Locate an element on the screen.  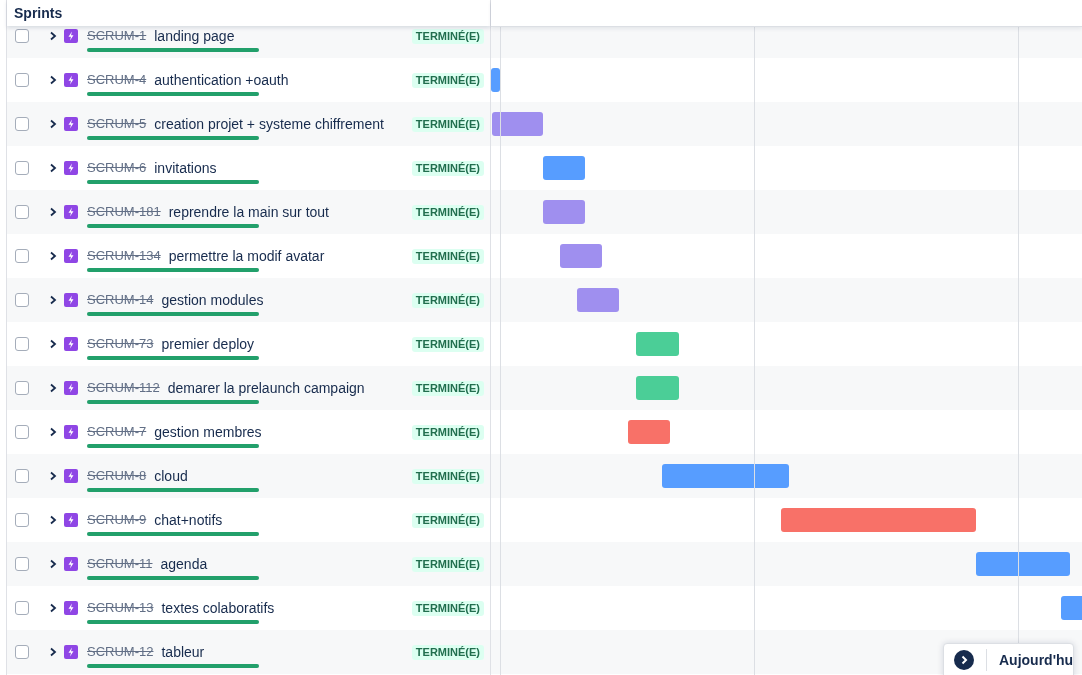
issue-summary: invitations is located at coordinates (185, 168).